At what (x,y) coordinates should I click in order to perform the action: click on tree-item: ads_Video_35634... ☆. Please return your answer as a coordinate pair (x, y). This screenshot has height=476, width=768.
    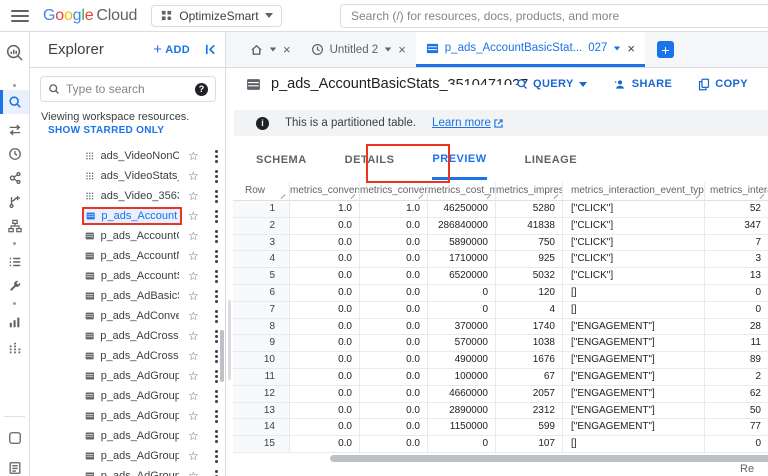
    Looking at the image, I should click on (128, 196).